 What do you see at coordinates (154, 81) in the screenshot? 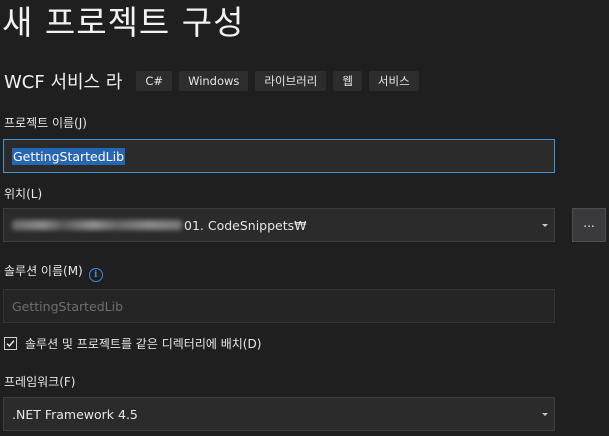
I see `tag-csharp: C#` at bounding box center [154, 81].